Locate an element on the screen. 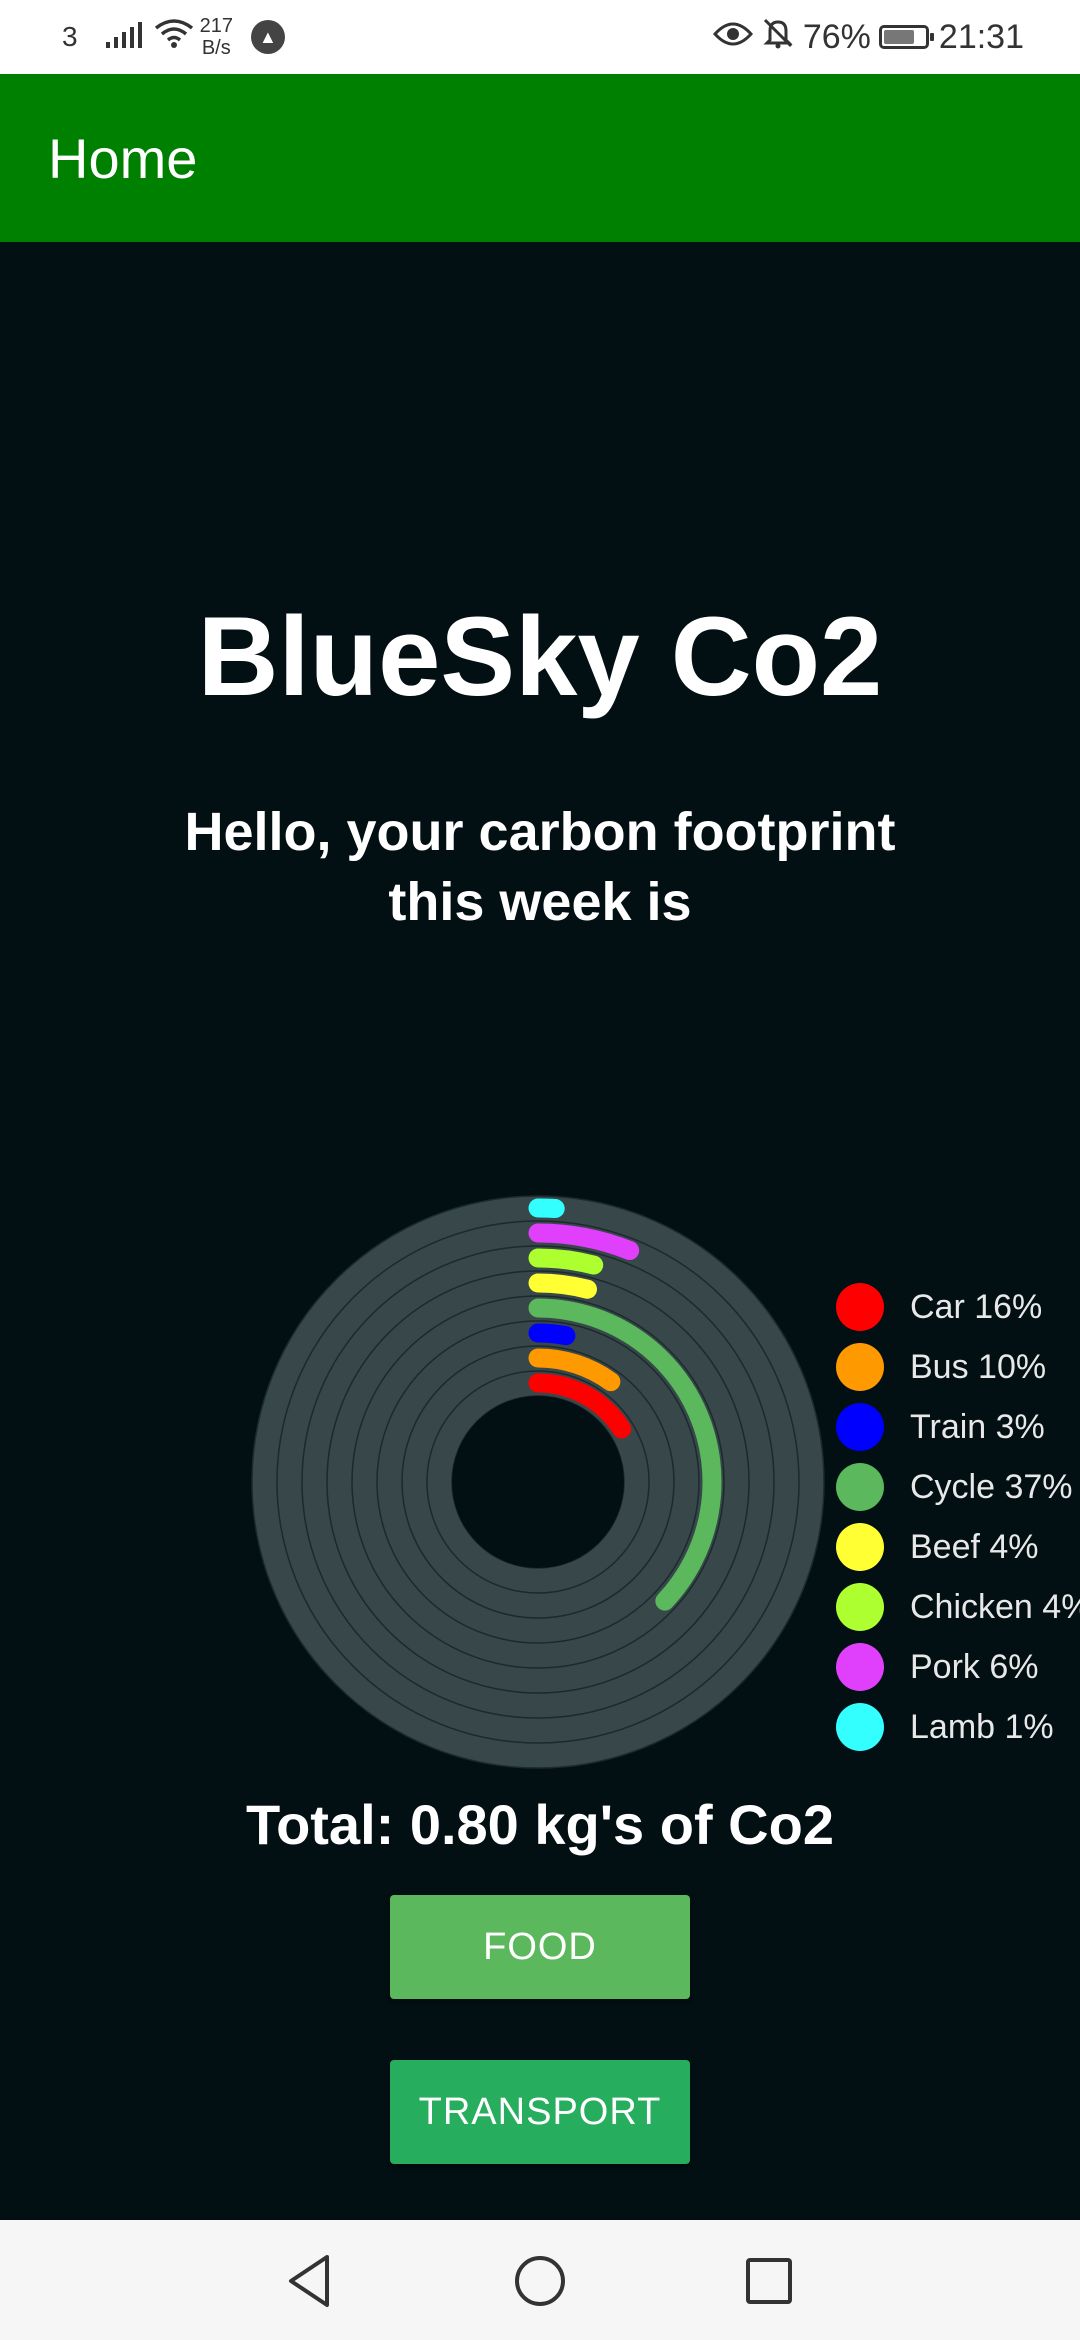 This screenshot has height=2340, width=1080. bell-off-icon is located at coordinates (778, 37).